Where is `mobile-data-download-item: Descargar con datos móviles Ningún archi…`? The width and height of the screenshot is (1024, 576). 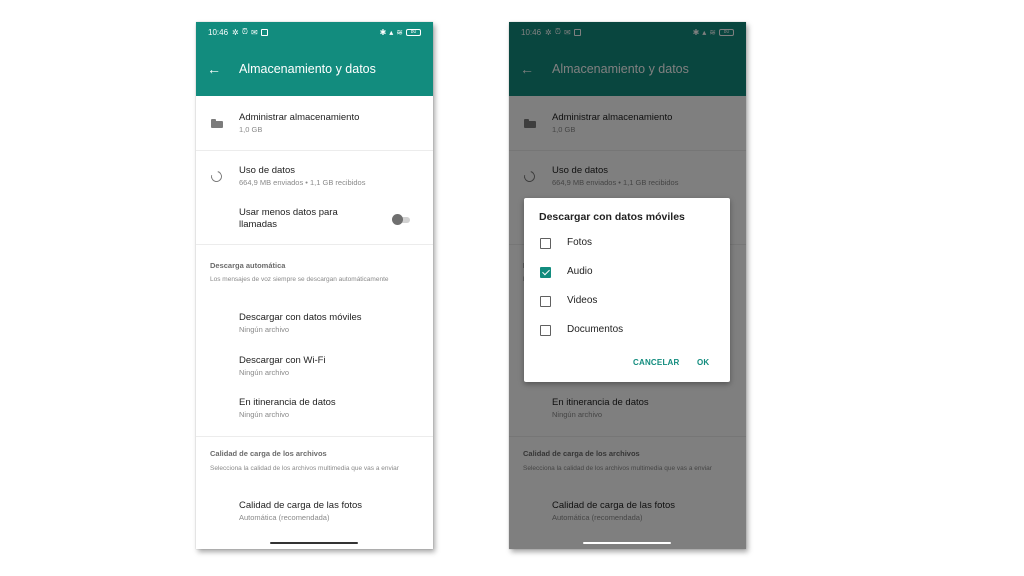
mobile-data-download-item: Descargar con datos móviles Ningún archi… is located at coordinates (314, 323).